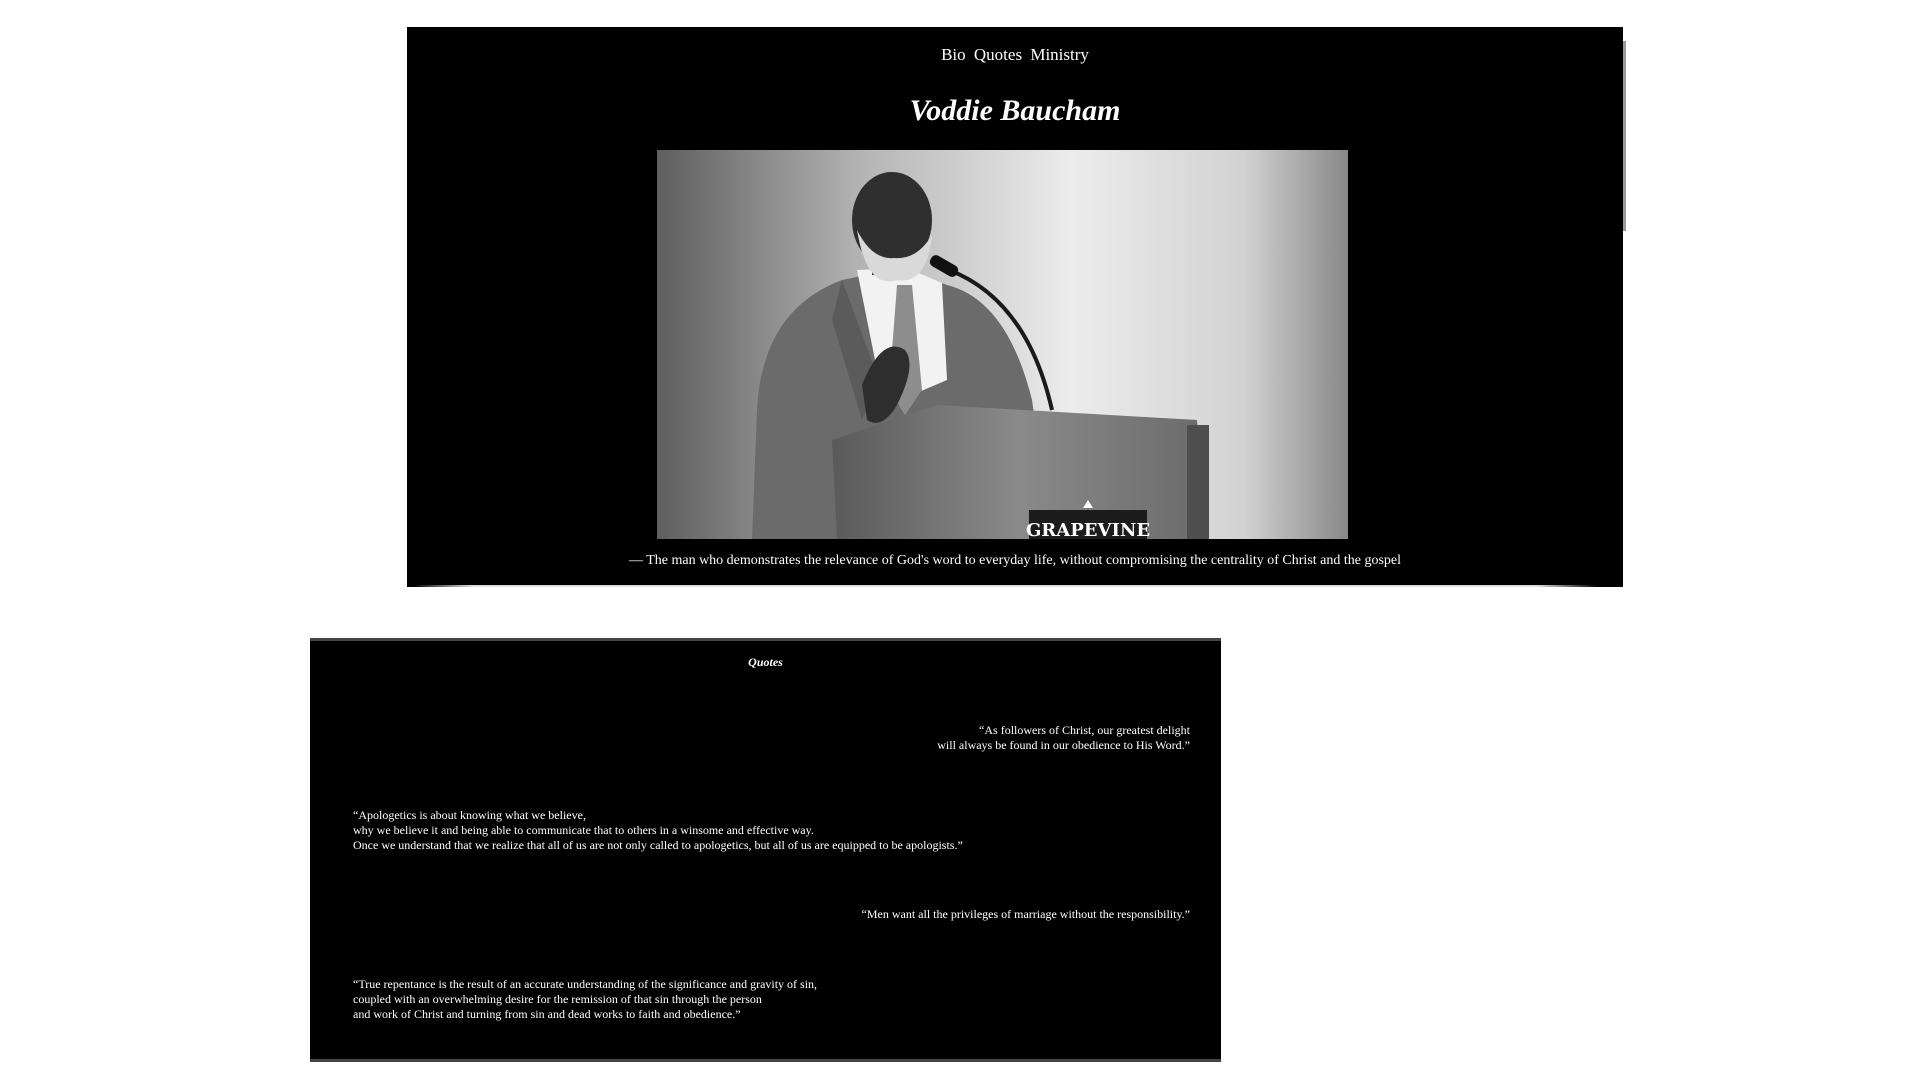  What do you see at coordinates (1002, 344) in the screenshot?
I see `hero-photo: GRAPEVINE` at bounding box center [1002, 344].